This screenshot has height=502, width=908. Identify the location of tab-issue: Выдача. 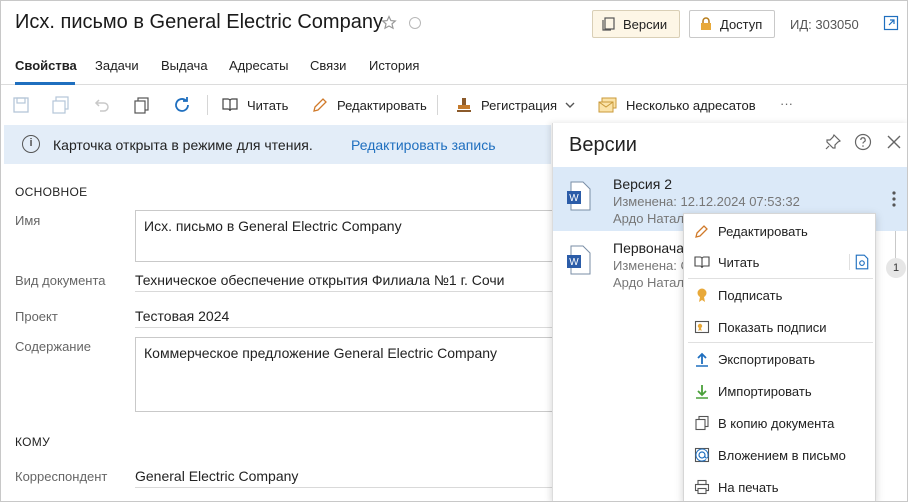
(184, 65).